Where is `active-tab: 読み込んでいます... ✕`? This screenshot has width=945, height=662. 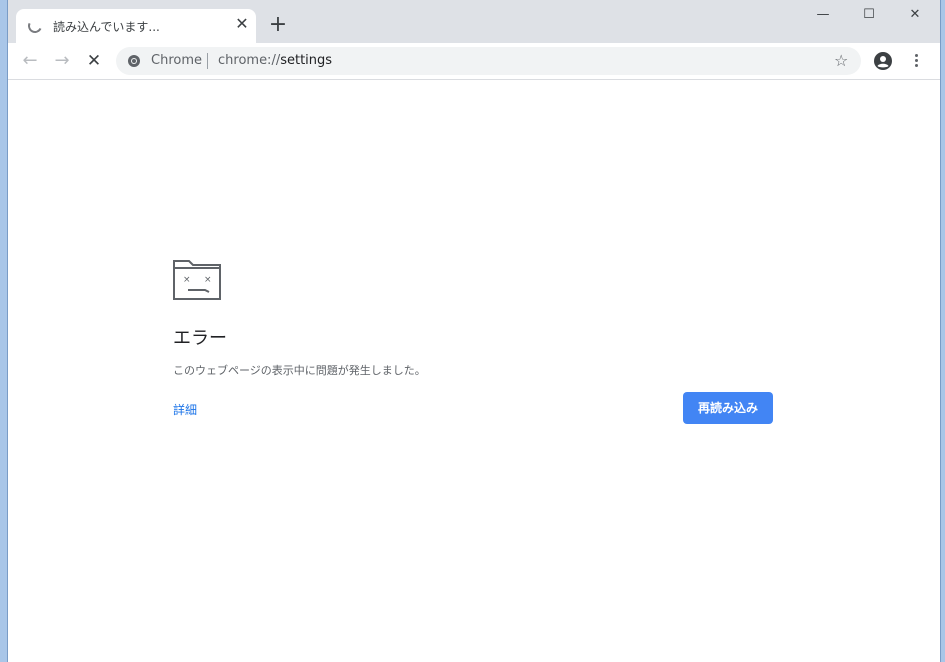 active-tab: 読み込んでいます... ✕ is located at coordinates (136, 26).